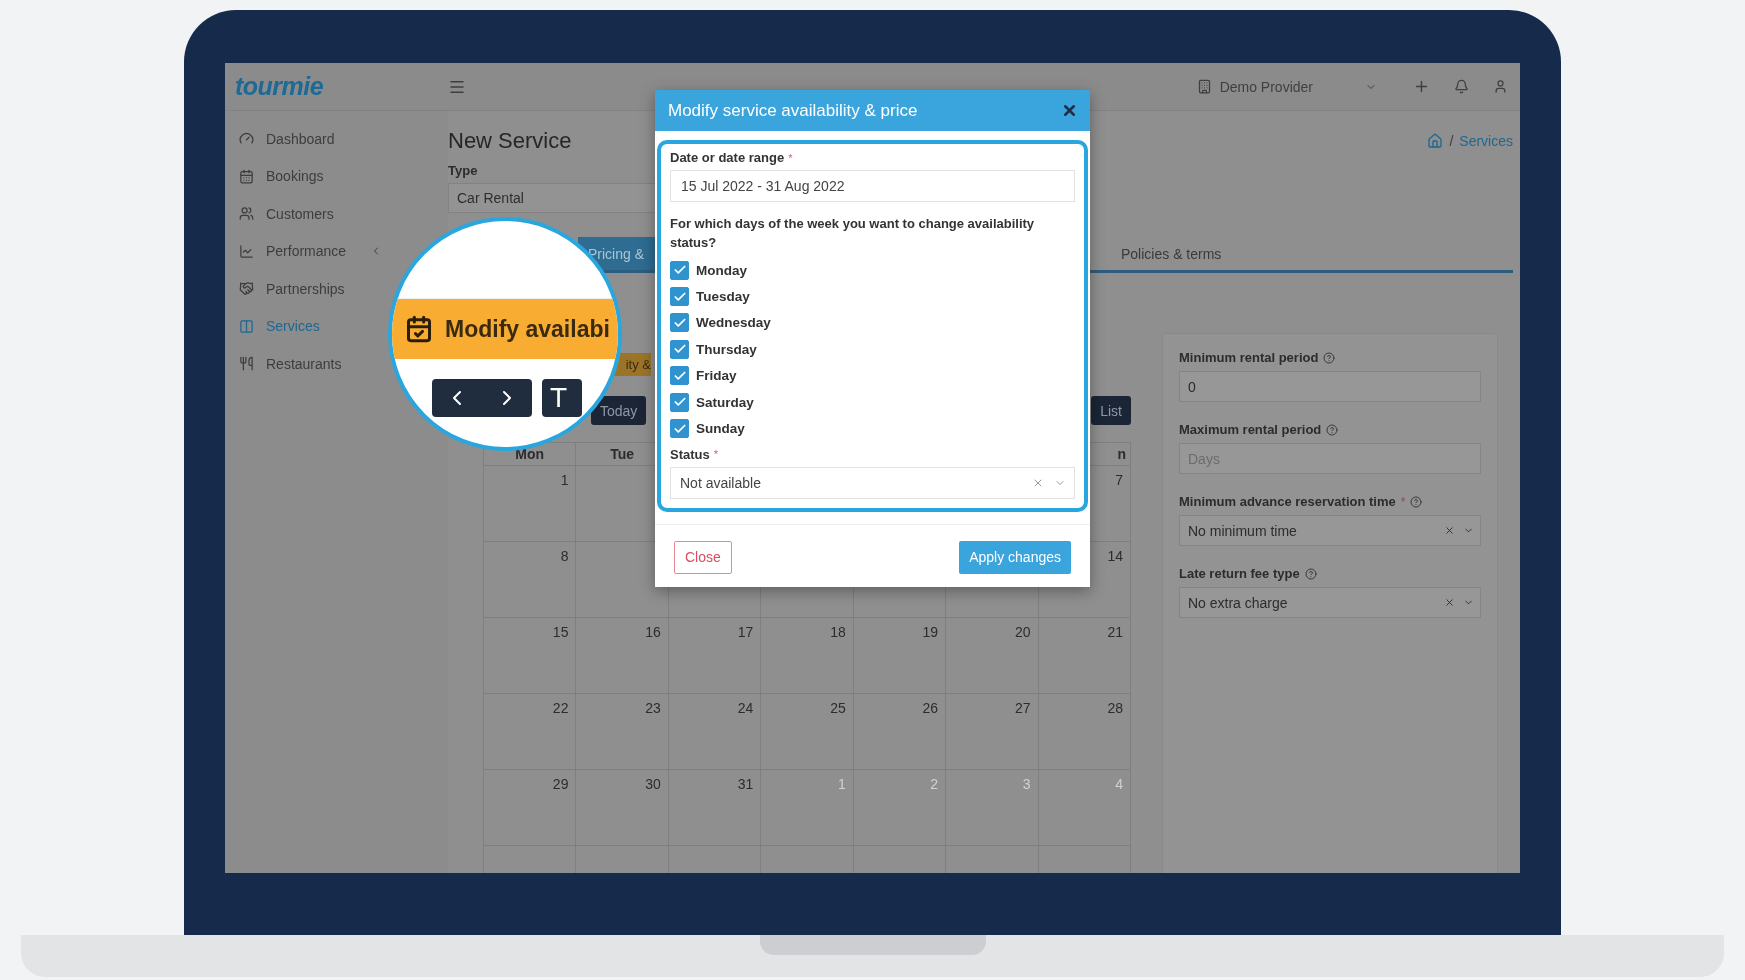 This screenshot has width=1745, height=980. Describe the element at coordinates (726, 349) in the screenshot. I see `checkbox-label: Thursday` at that location.